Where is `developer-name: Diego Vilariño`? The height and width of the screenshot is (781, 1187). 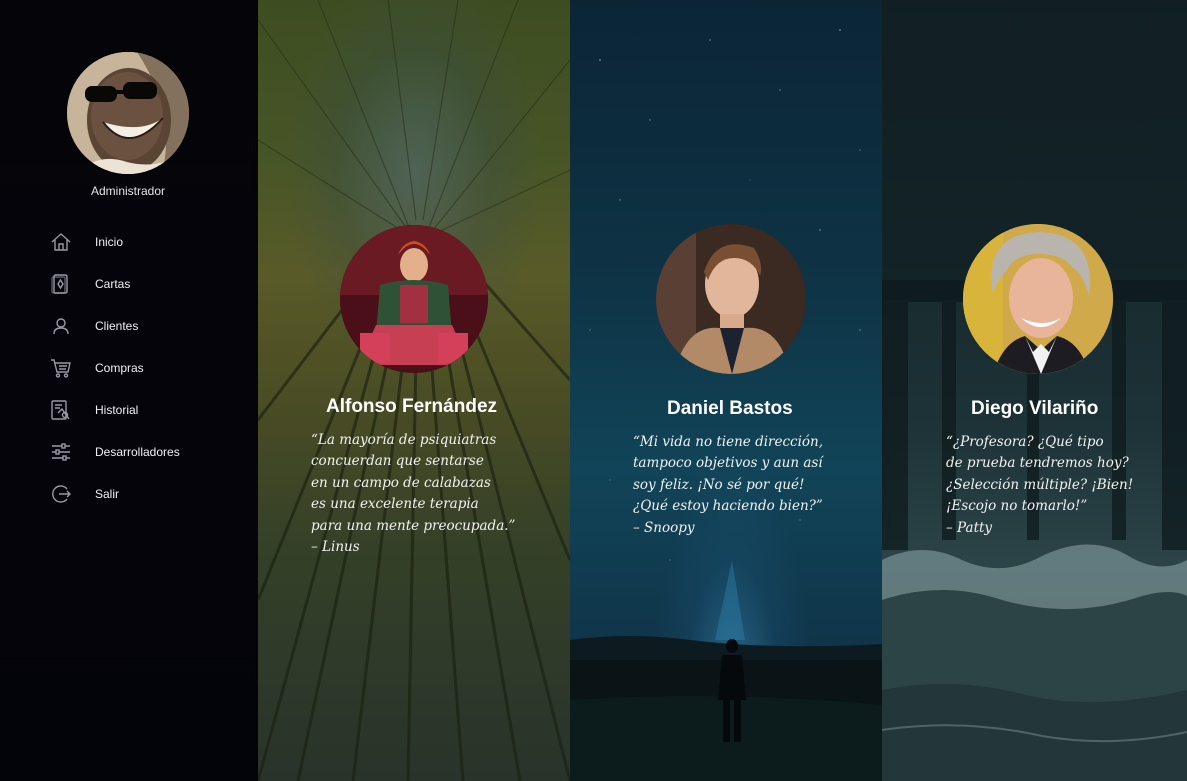
developer-name: Diego Vilariño is located at coordinates (1035, 408).